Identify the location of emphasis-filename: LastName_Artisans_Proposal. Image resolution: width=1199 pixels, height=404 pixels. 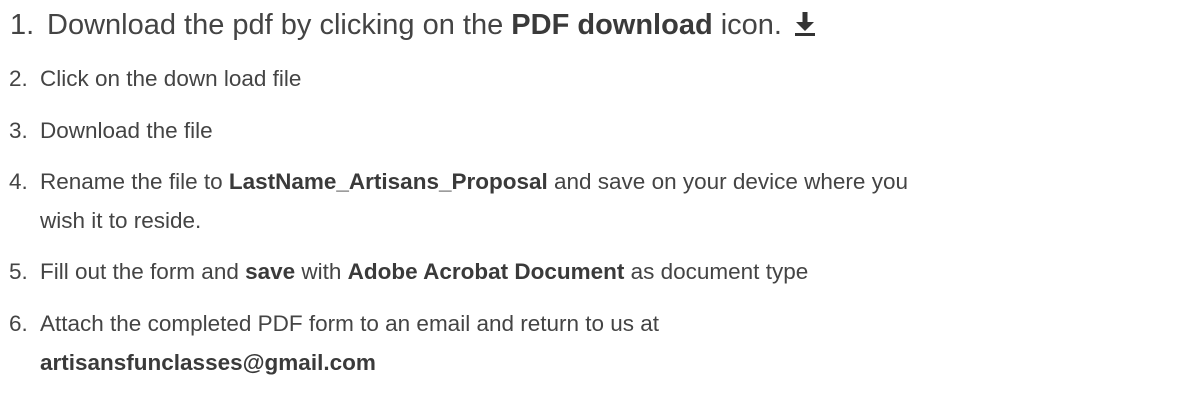
(388, 181).